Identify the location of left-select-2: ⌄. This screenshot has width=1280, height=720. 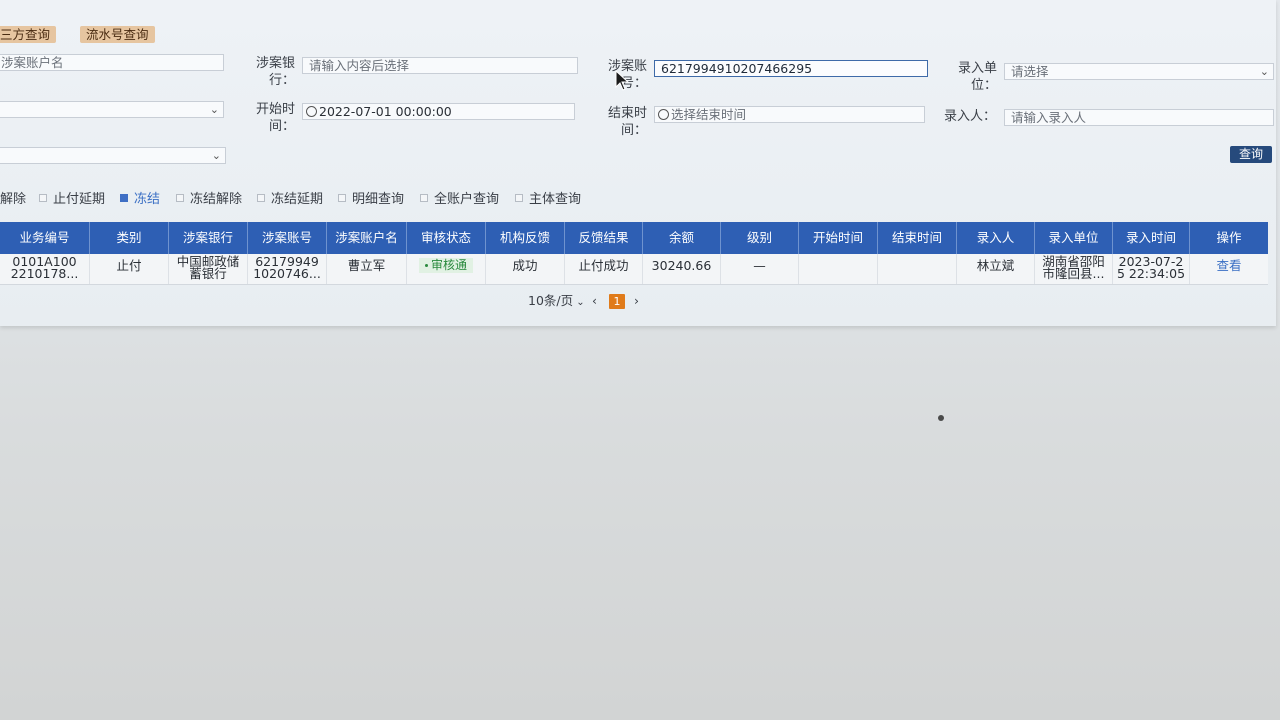
(113, 155).